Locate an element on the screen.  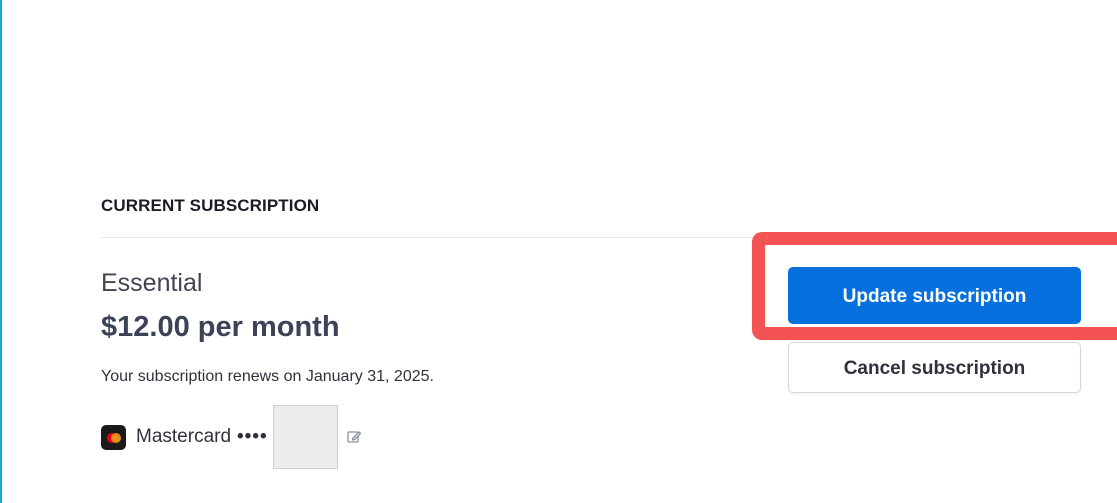
section-title: CURRENT SUBSCRIPTION is located at coordinates (210, 205).